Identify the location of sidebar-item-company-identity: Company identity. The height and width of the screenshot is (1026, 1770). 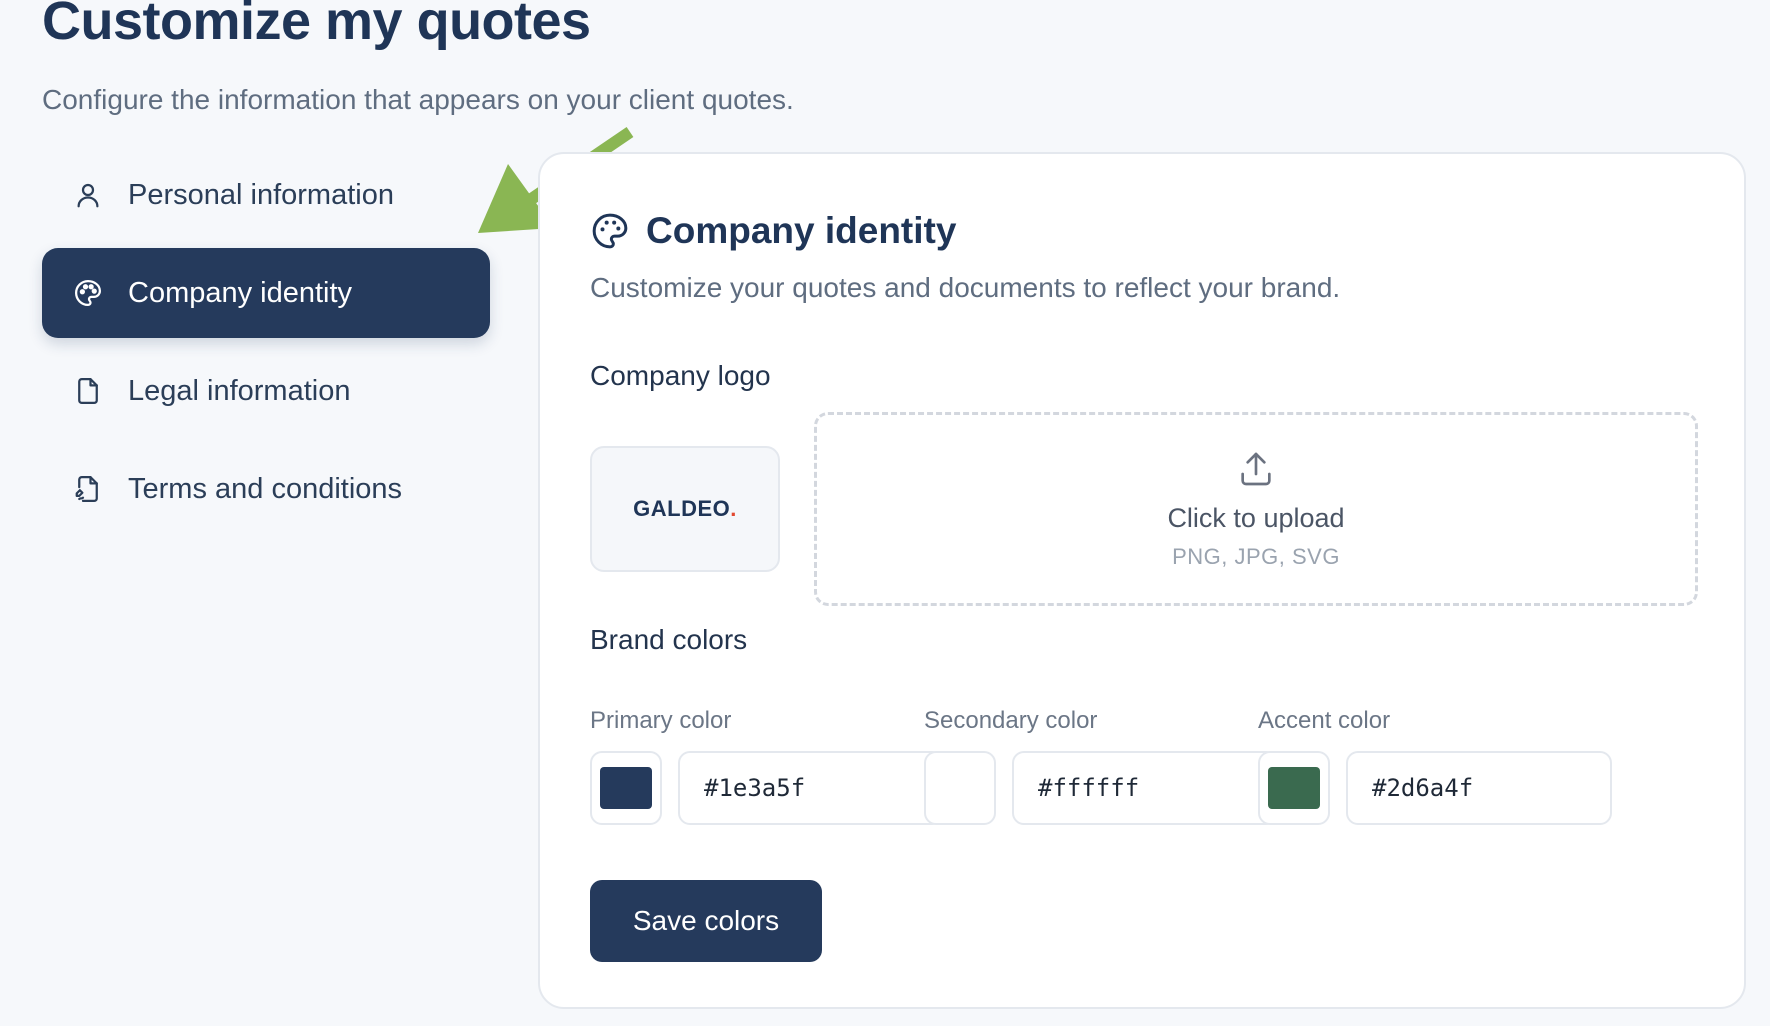
(266, 293).